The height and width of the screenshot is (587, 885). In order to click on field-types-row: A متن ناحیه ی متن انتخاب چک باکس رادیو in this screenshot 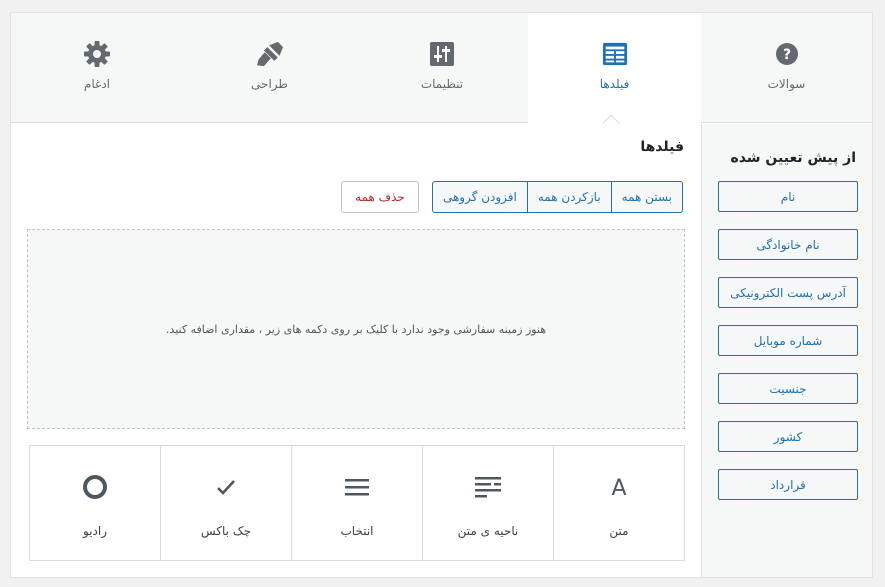, I will do `click(356, 503)`.